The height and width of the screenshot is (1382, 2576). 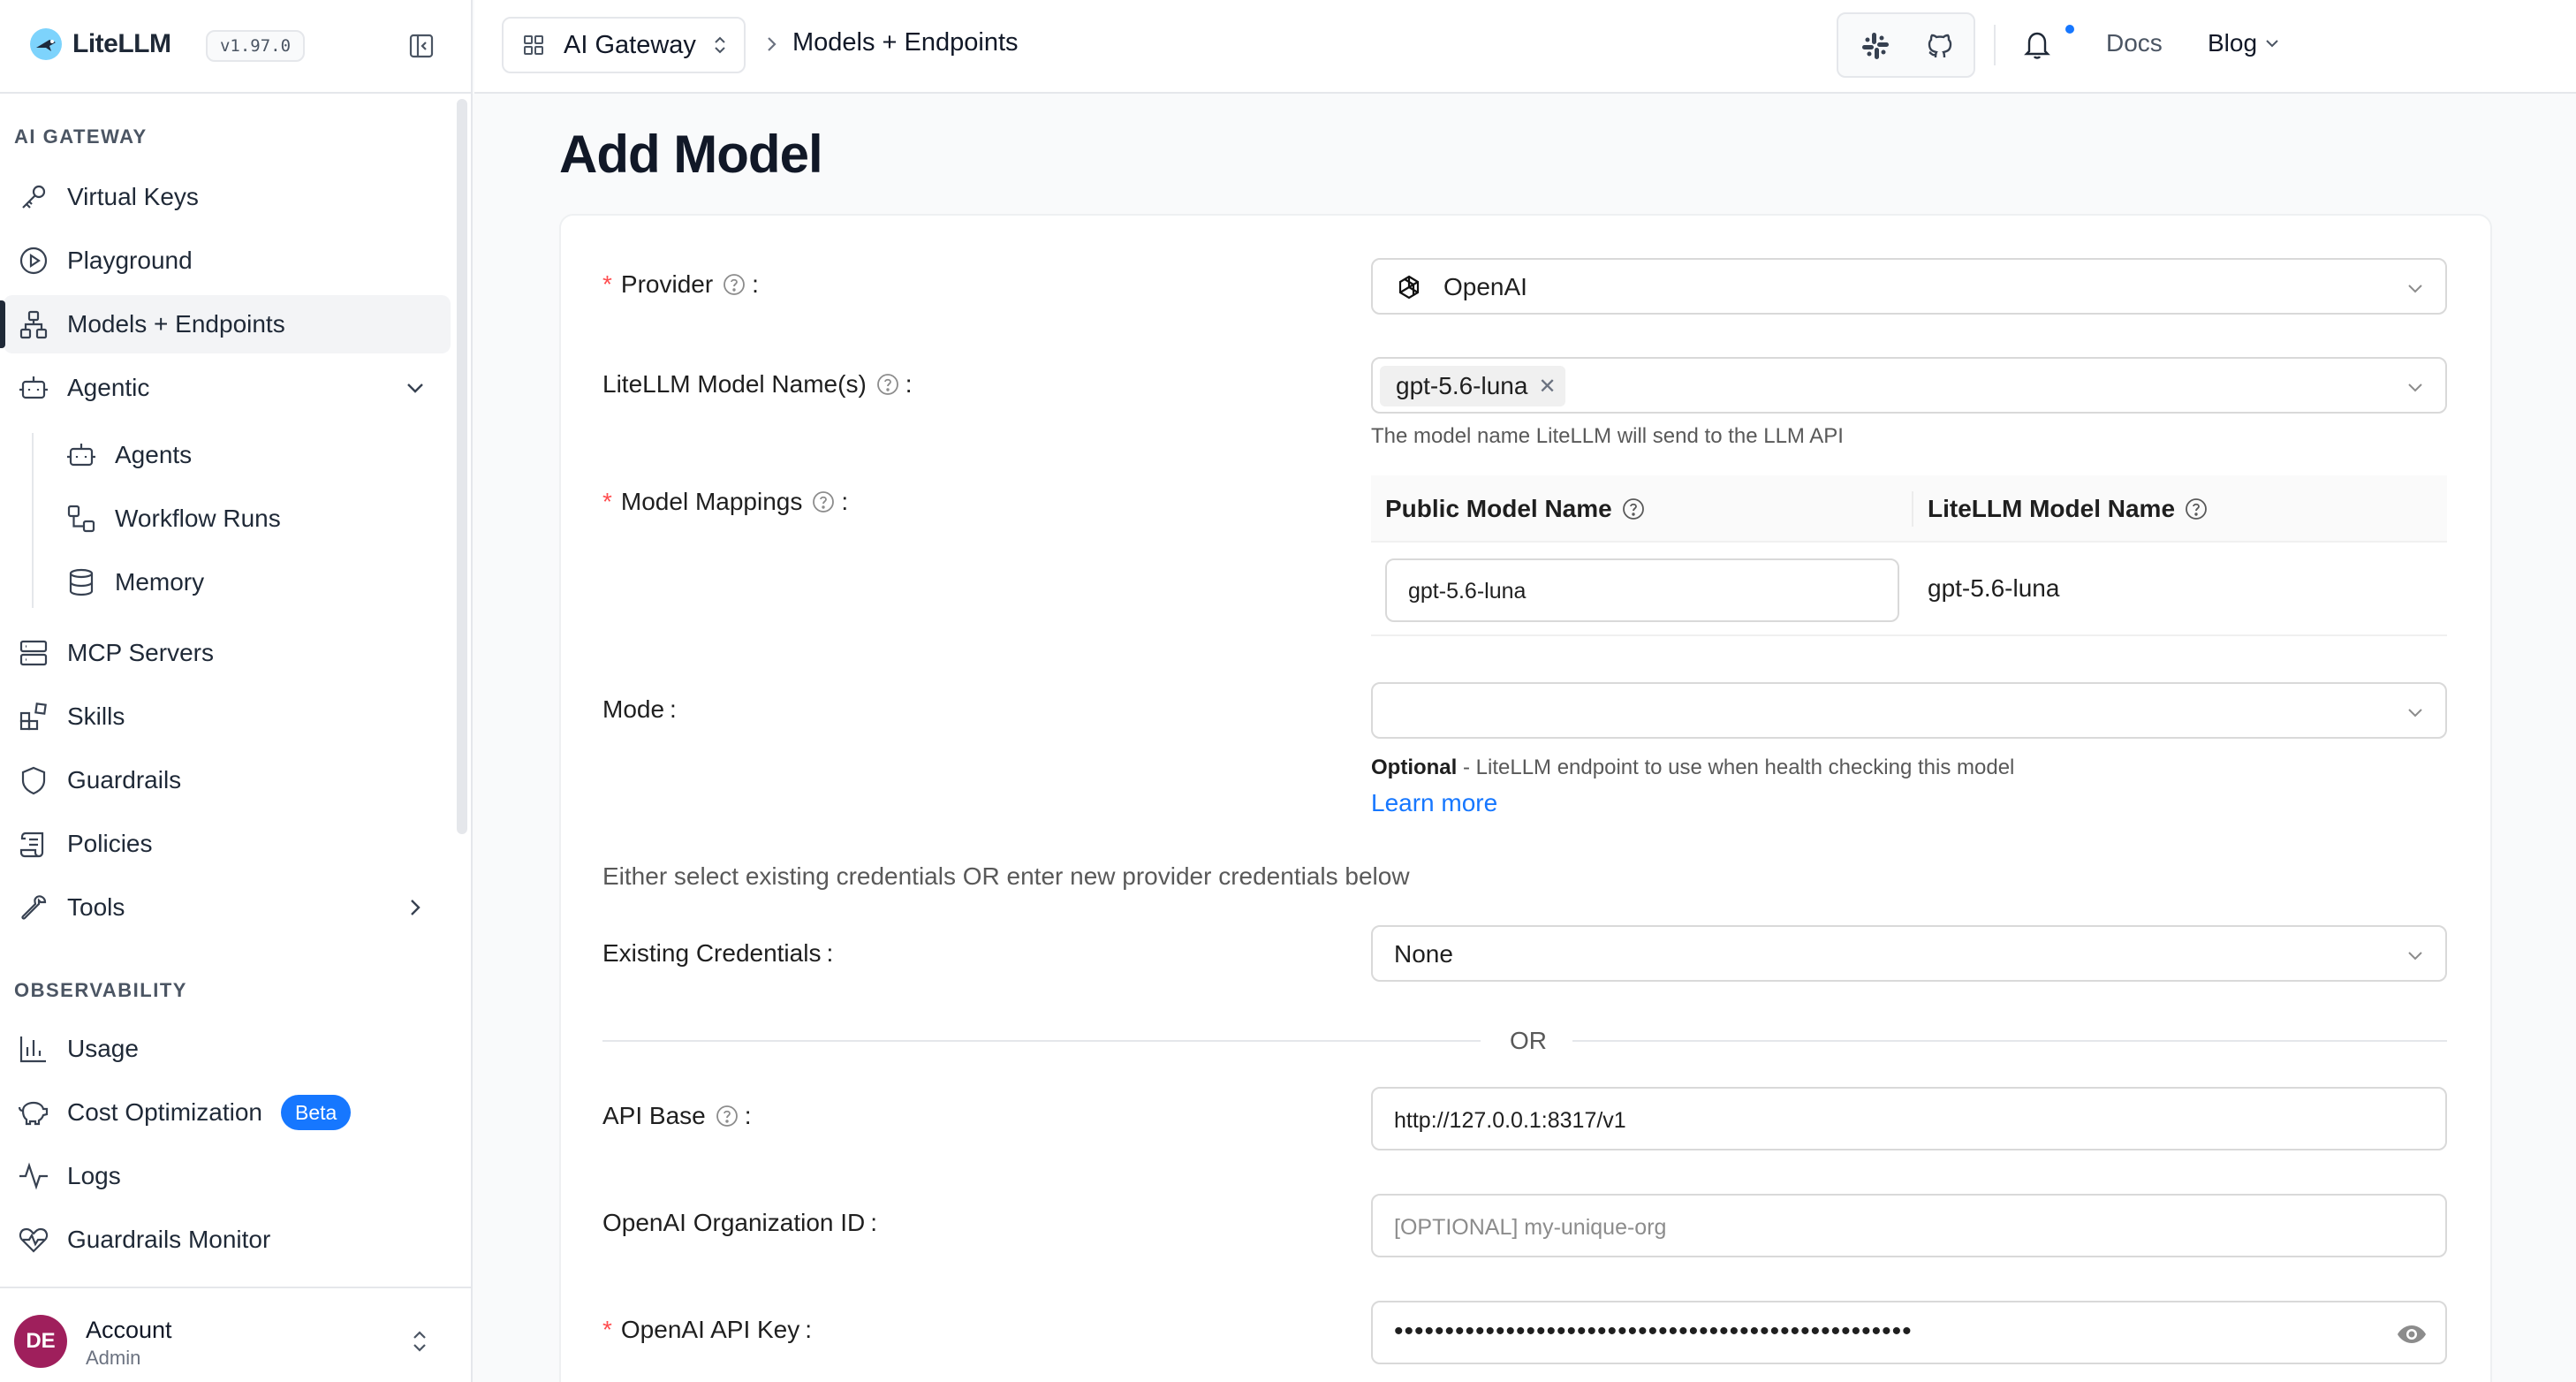 I want to click on sidebar-item-label: Skills, so click(x=96, y=716).